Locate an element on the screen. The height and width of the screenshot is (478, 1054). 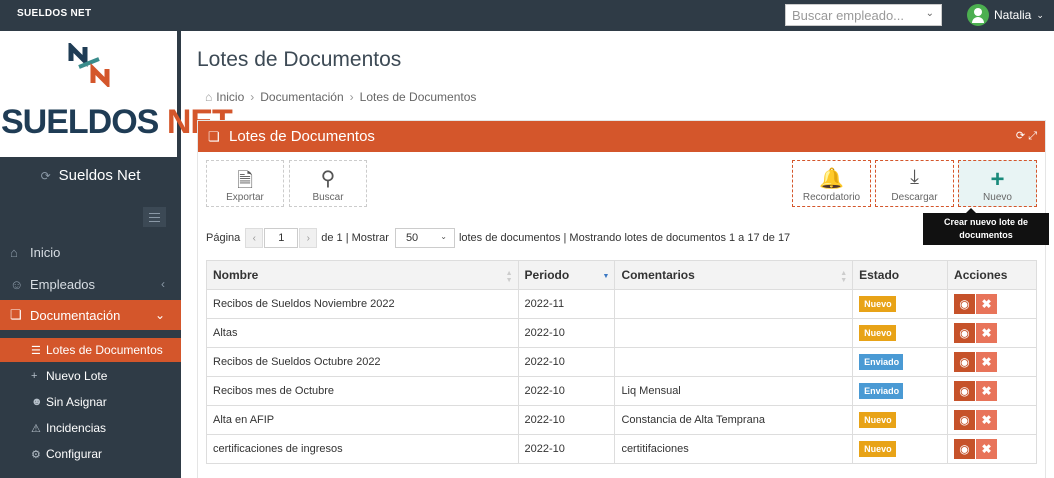
search-icon: ⚲ is located at coordinates (328, 179).